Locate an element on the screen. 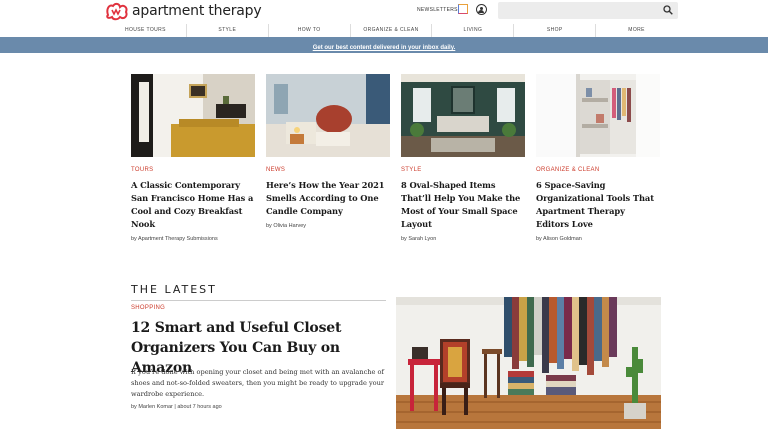 Image resolution: width=768 pixels, height=432 pixels. nav-item-how-to: HOW TO is located at coordinates (310, 30).